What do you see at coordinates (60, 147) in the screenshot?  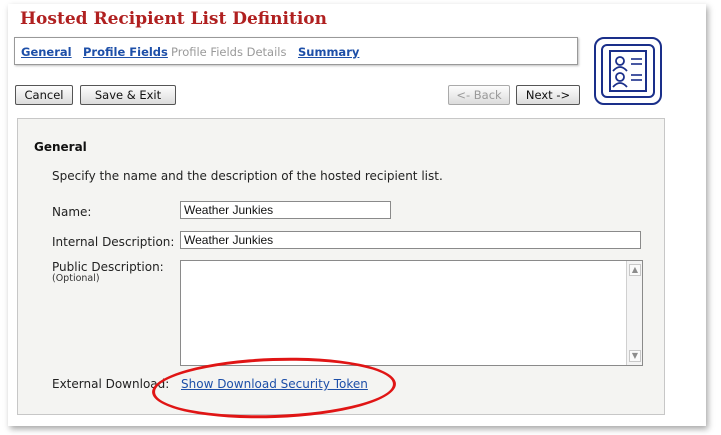 I see `section-title: General` at bounding box center [60, 147].